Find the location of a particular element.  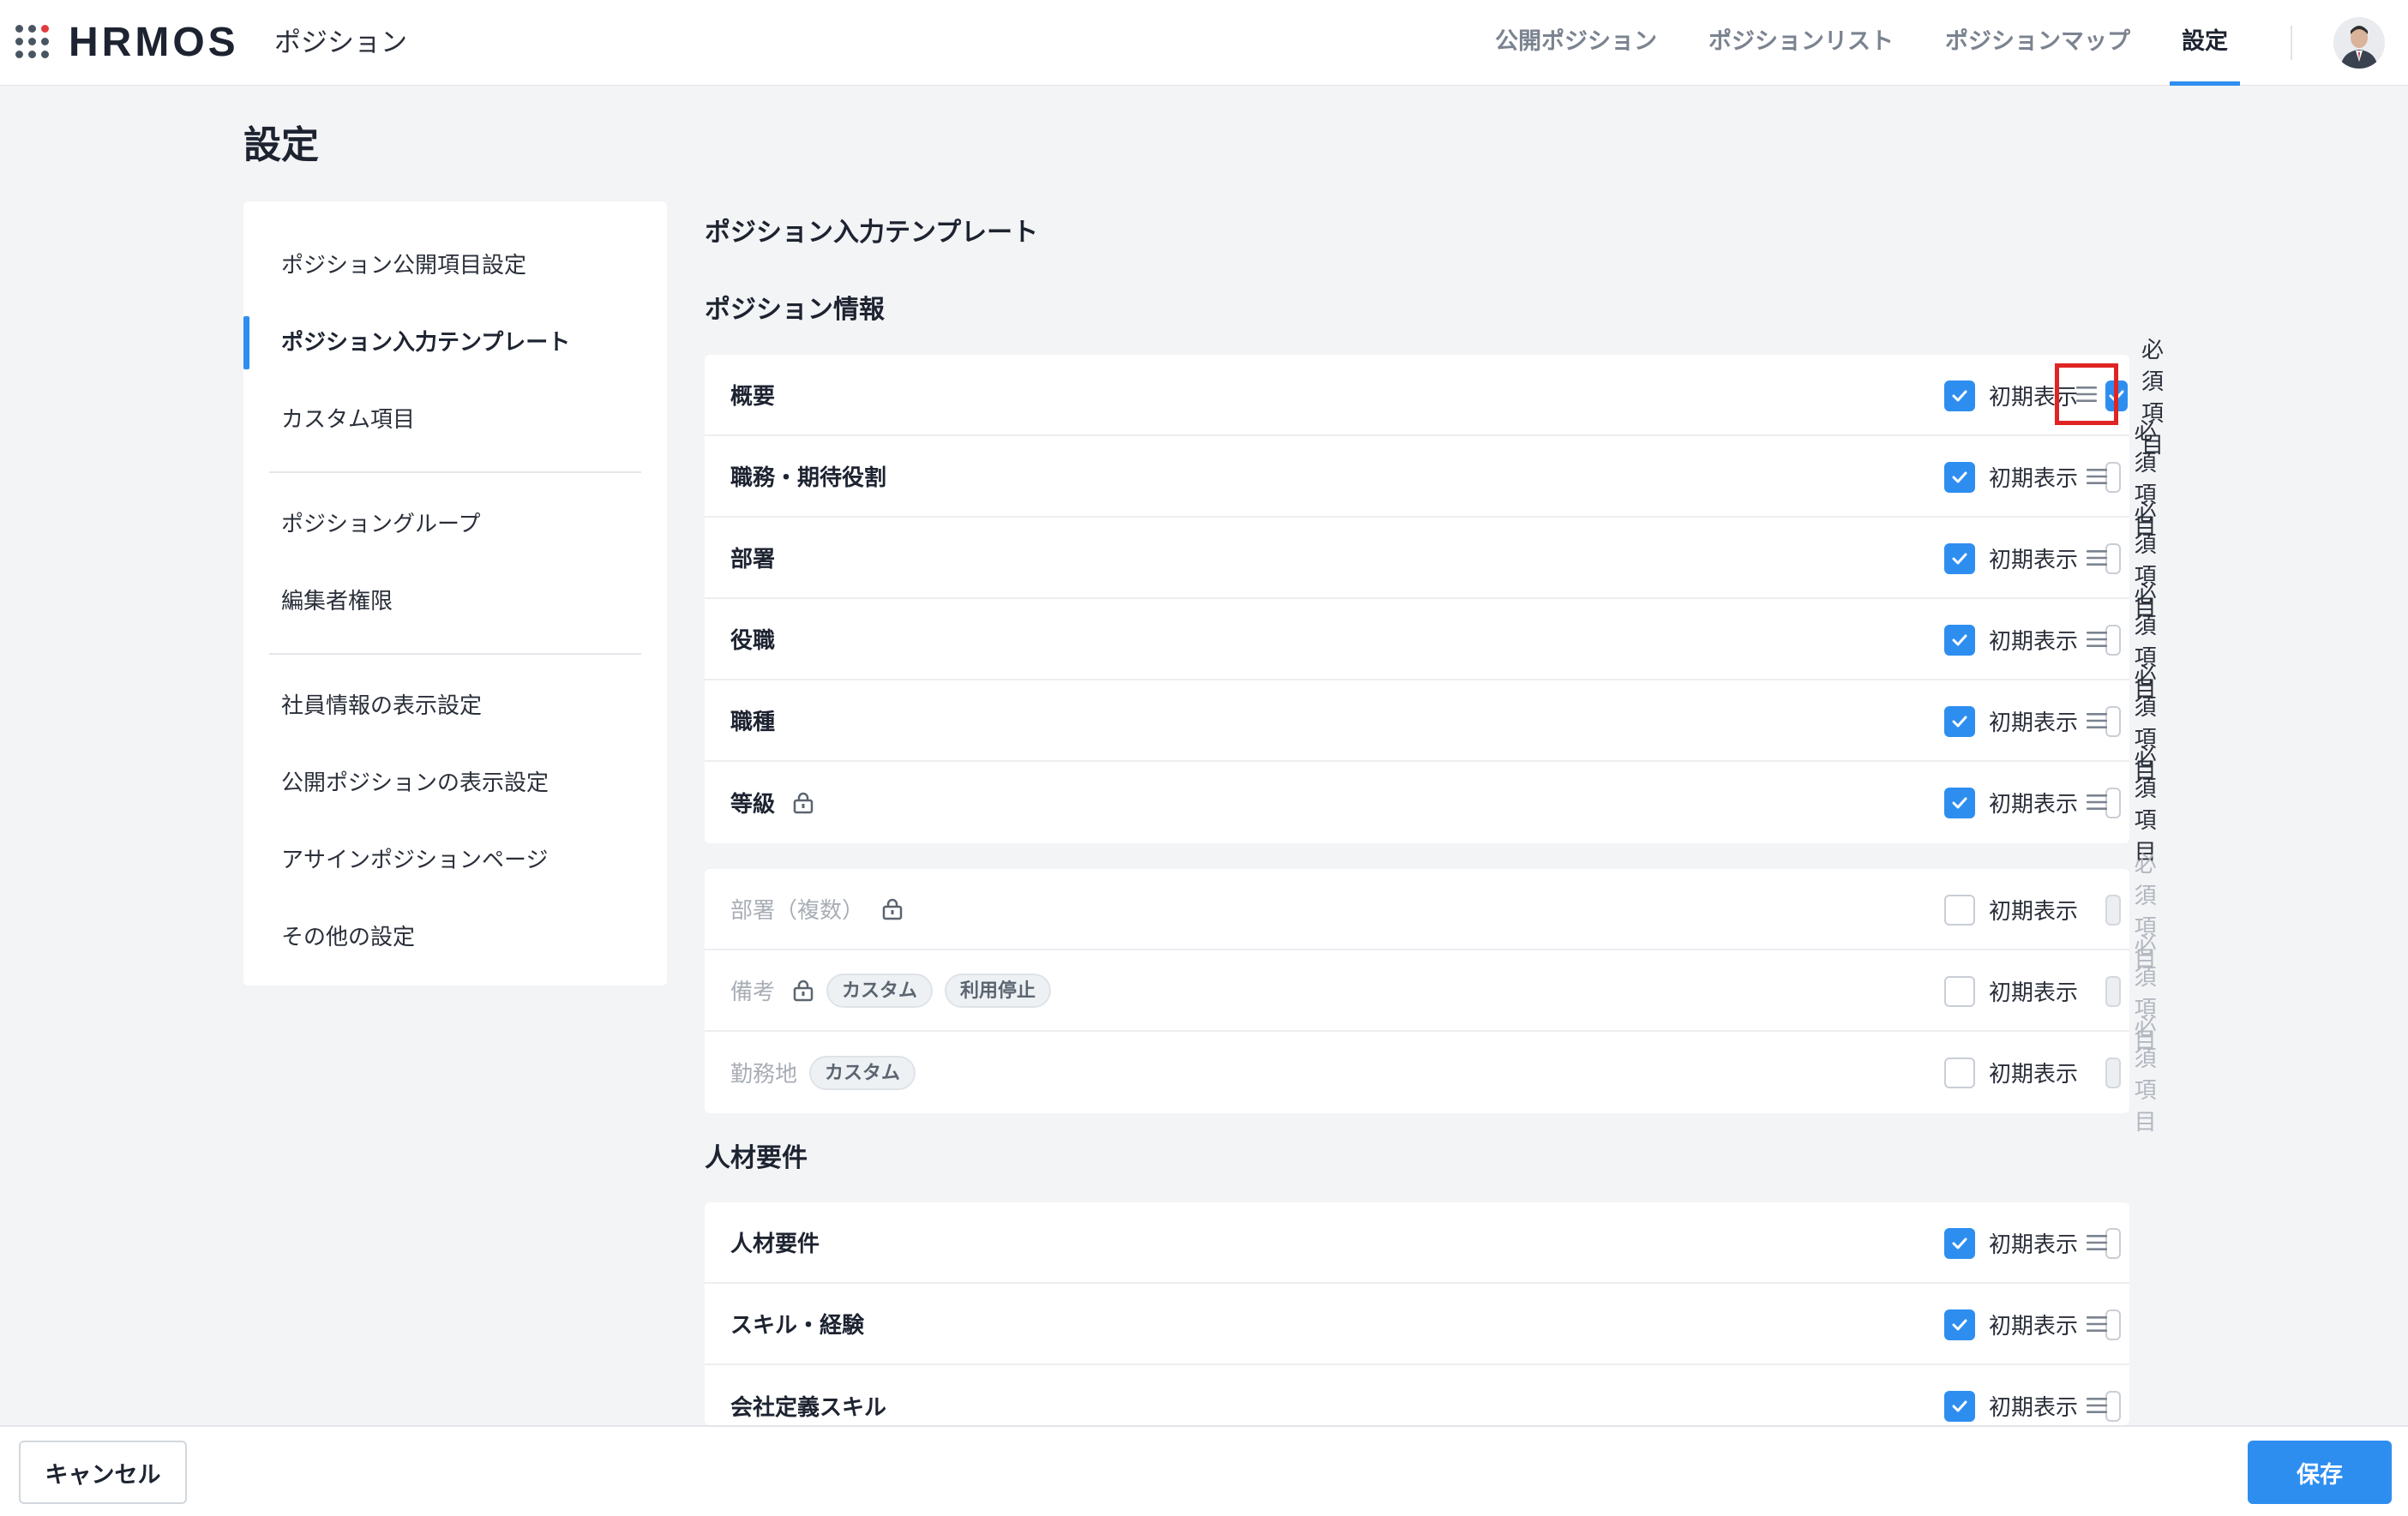

field-label-group: 部署（複数） is located at coordinates (817, 909).